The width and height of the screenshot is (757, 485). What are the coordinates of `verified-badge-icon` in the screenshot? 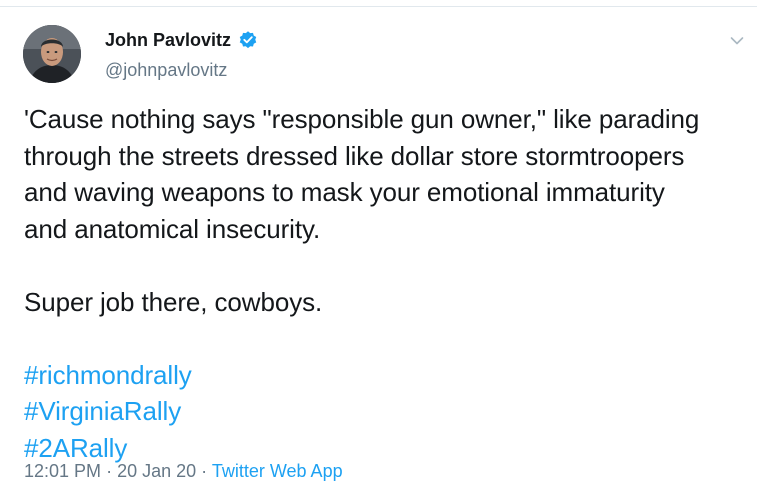 It's located at (248, 40).